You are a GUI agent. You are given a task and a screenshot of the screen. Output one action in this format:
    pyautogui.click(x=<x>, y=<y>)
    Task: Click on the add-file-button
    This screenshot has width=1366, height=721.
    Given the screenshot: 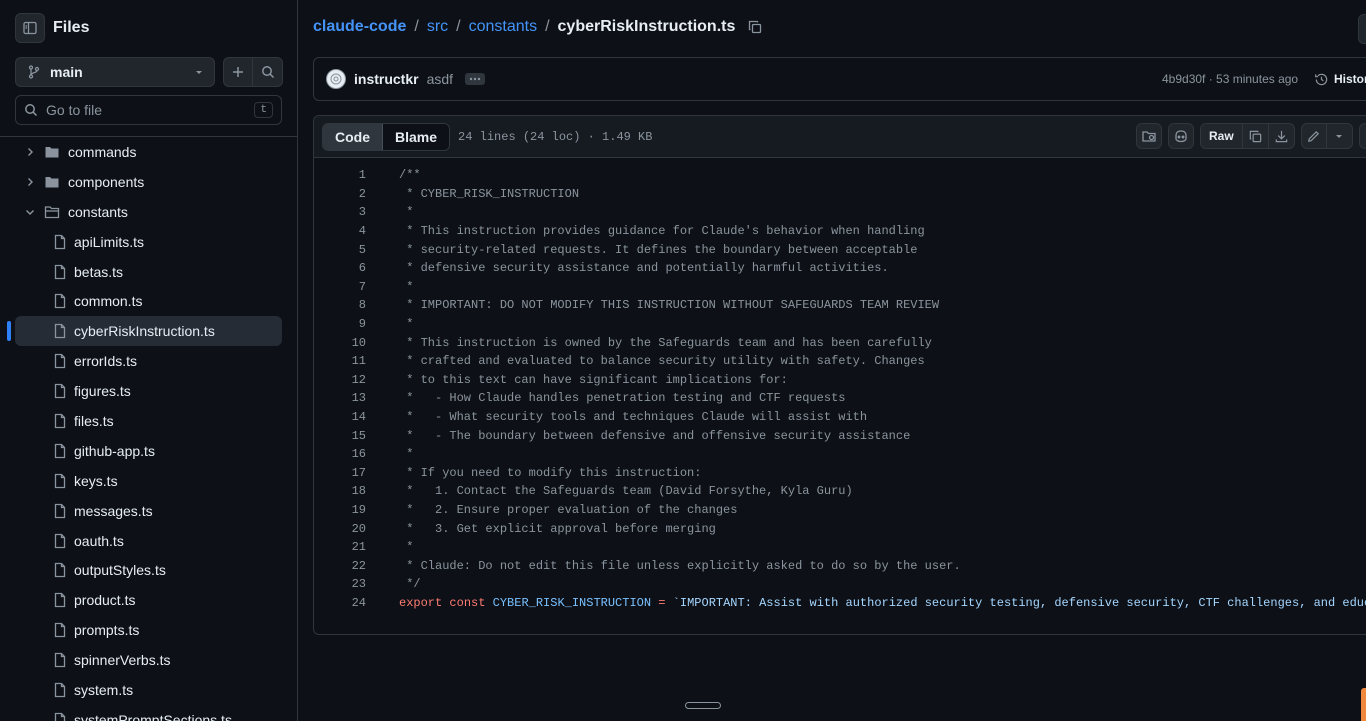 What is the action you would take?
    pyautogui.click(x=238, y=72)
    